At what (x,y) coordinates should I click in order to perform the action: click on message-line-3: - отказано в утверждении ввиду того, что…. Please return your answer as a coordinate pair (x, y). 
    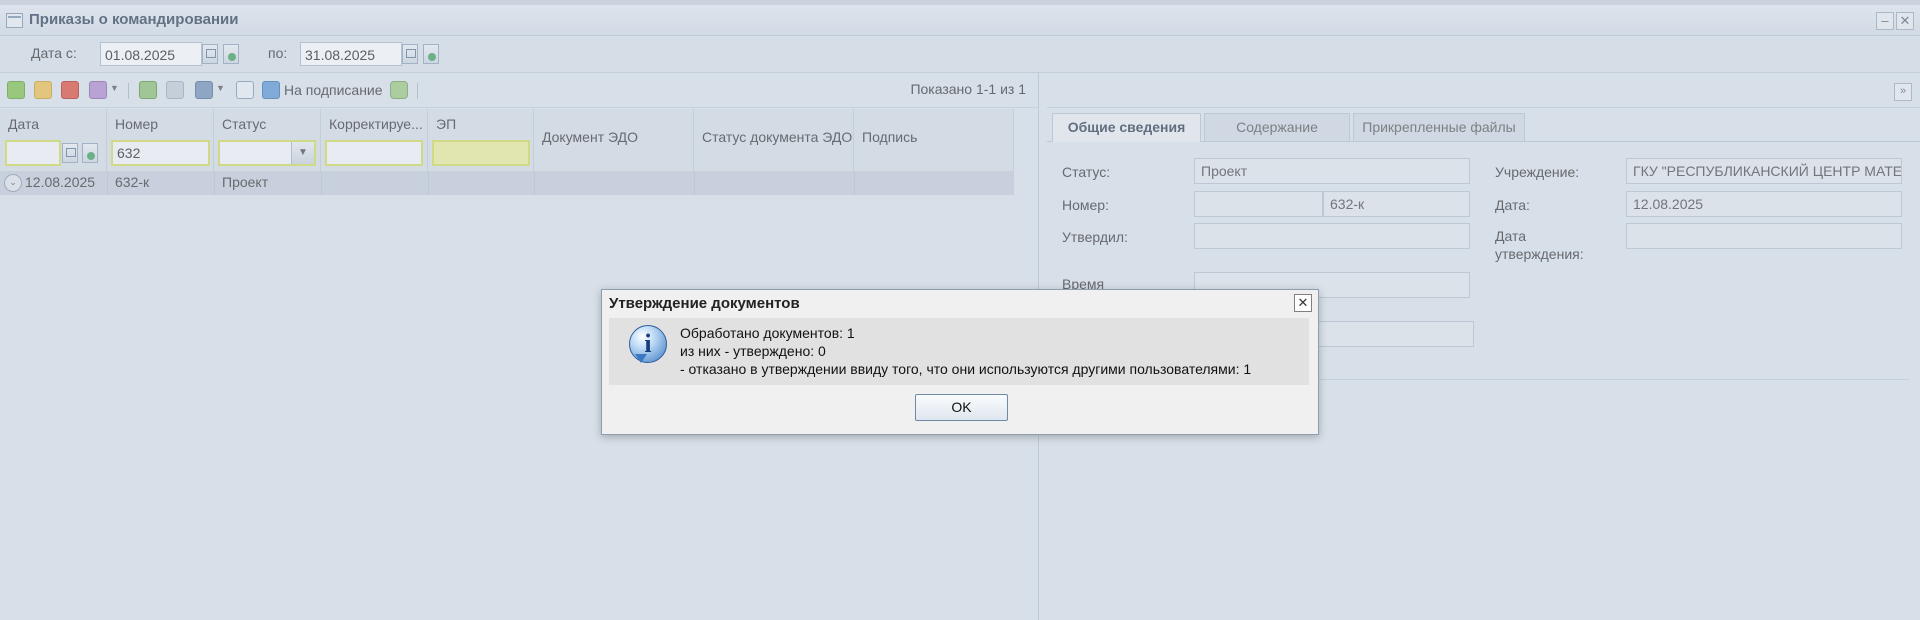
    Looking at the image, I should click on (966, 369).